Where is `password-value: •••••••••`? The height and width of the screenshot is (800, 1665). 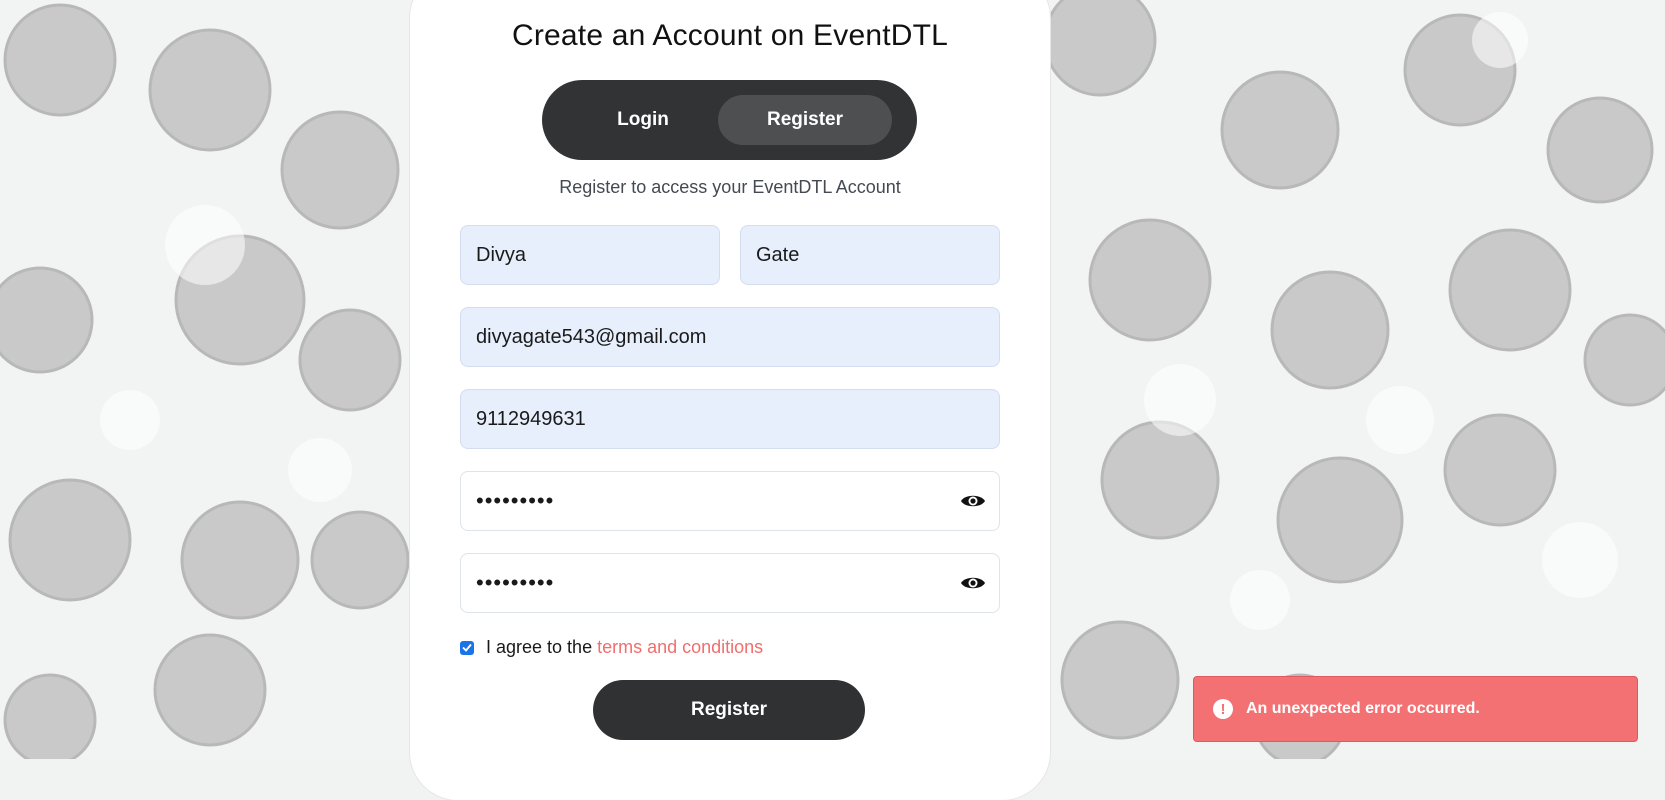 password-value: ••••••••• is located at coordinates (515, 500).